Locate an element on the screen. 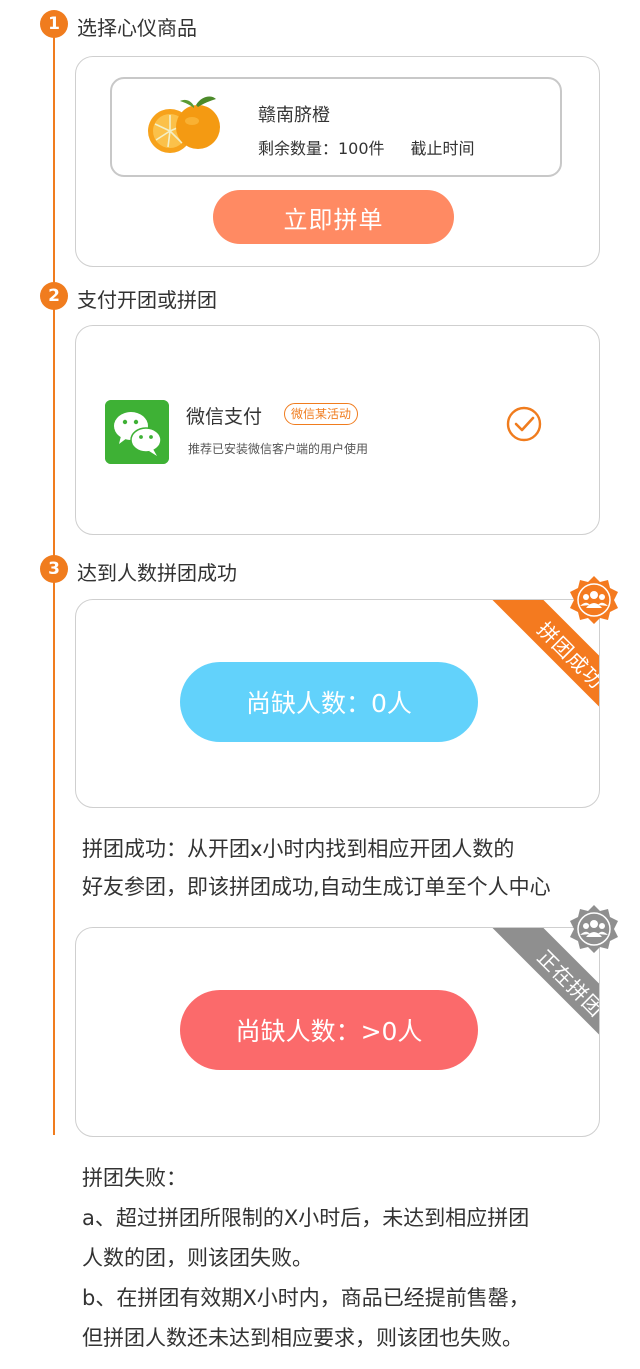 This screenshot has height=1369, width=640. payment-method-name: 微信支付 is located at coordinates (224, 417).